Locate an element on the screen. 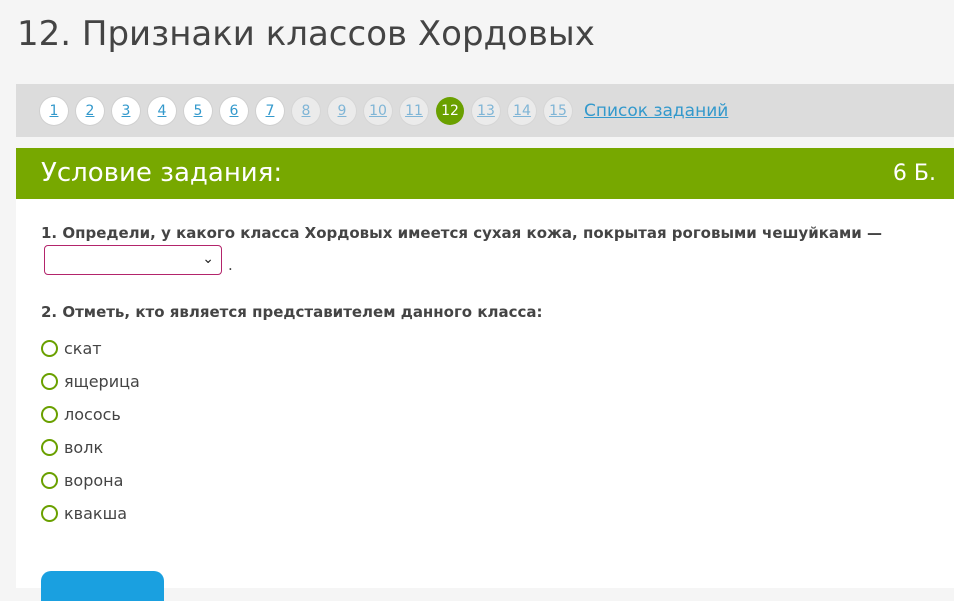  pager-item-2: 2 is located at coordinates (90, 111).